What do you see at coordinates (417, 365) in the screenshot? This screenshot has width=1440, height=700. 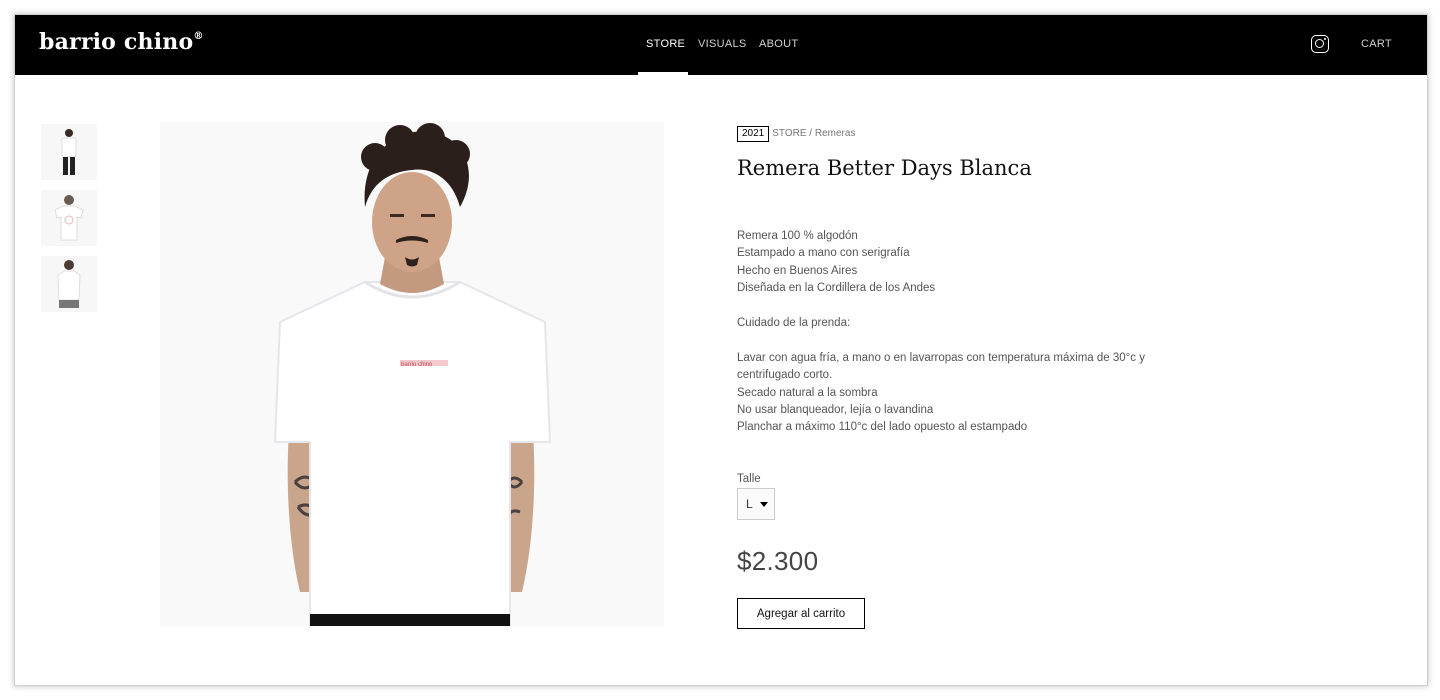 I see `svg-text: barrio chino` at bounding box center [417, 365].